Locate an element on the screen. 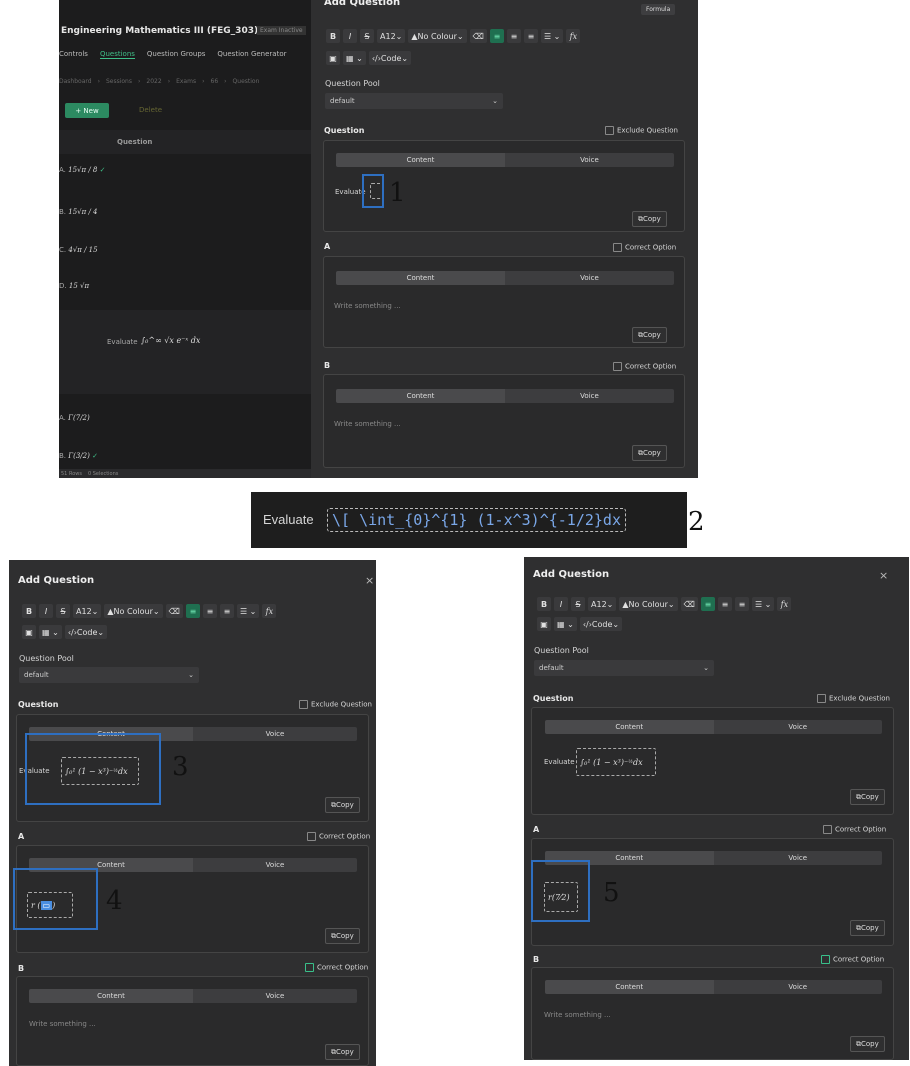  nav-questions: Questions is located at coordinates (117, 54).